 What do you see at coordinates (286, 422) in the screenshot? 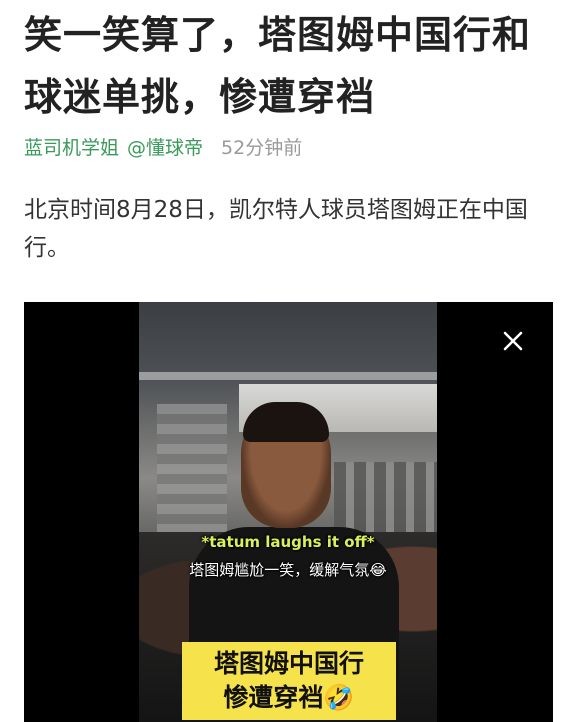
I see `player-hair` at bounding box center [286, 422].